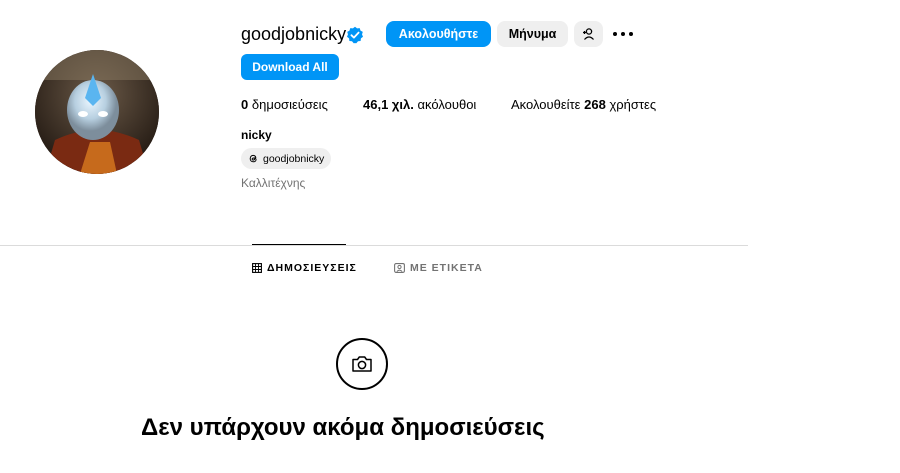 The width and height of the screenshot is (900, 473). I want to click on posts-stat: 0 δημοσιεύσεις, so click(284, 104).